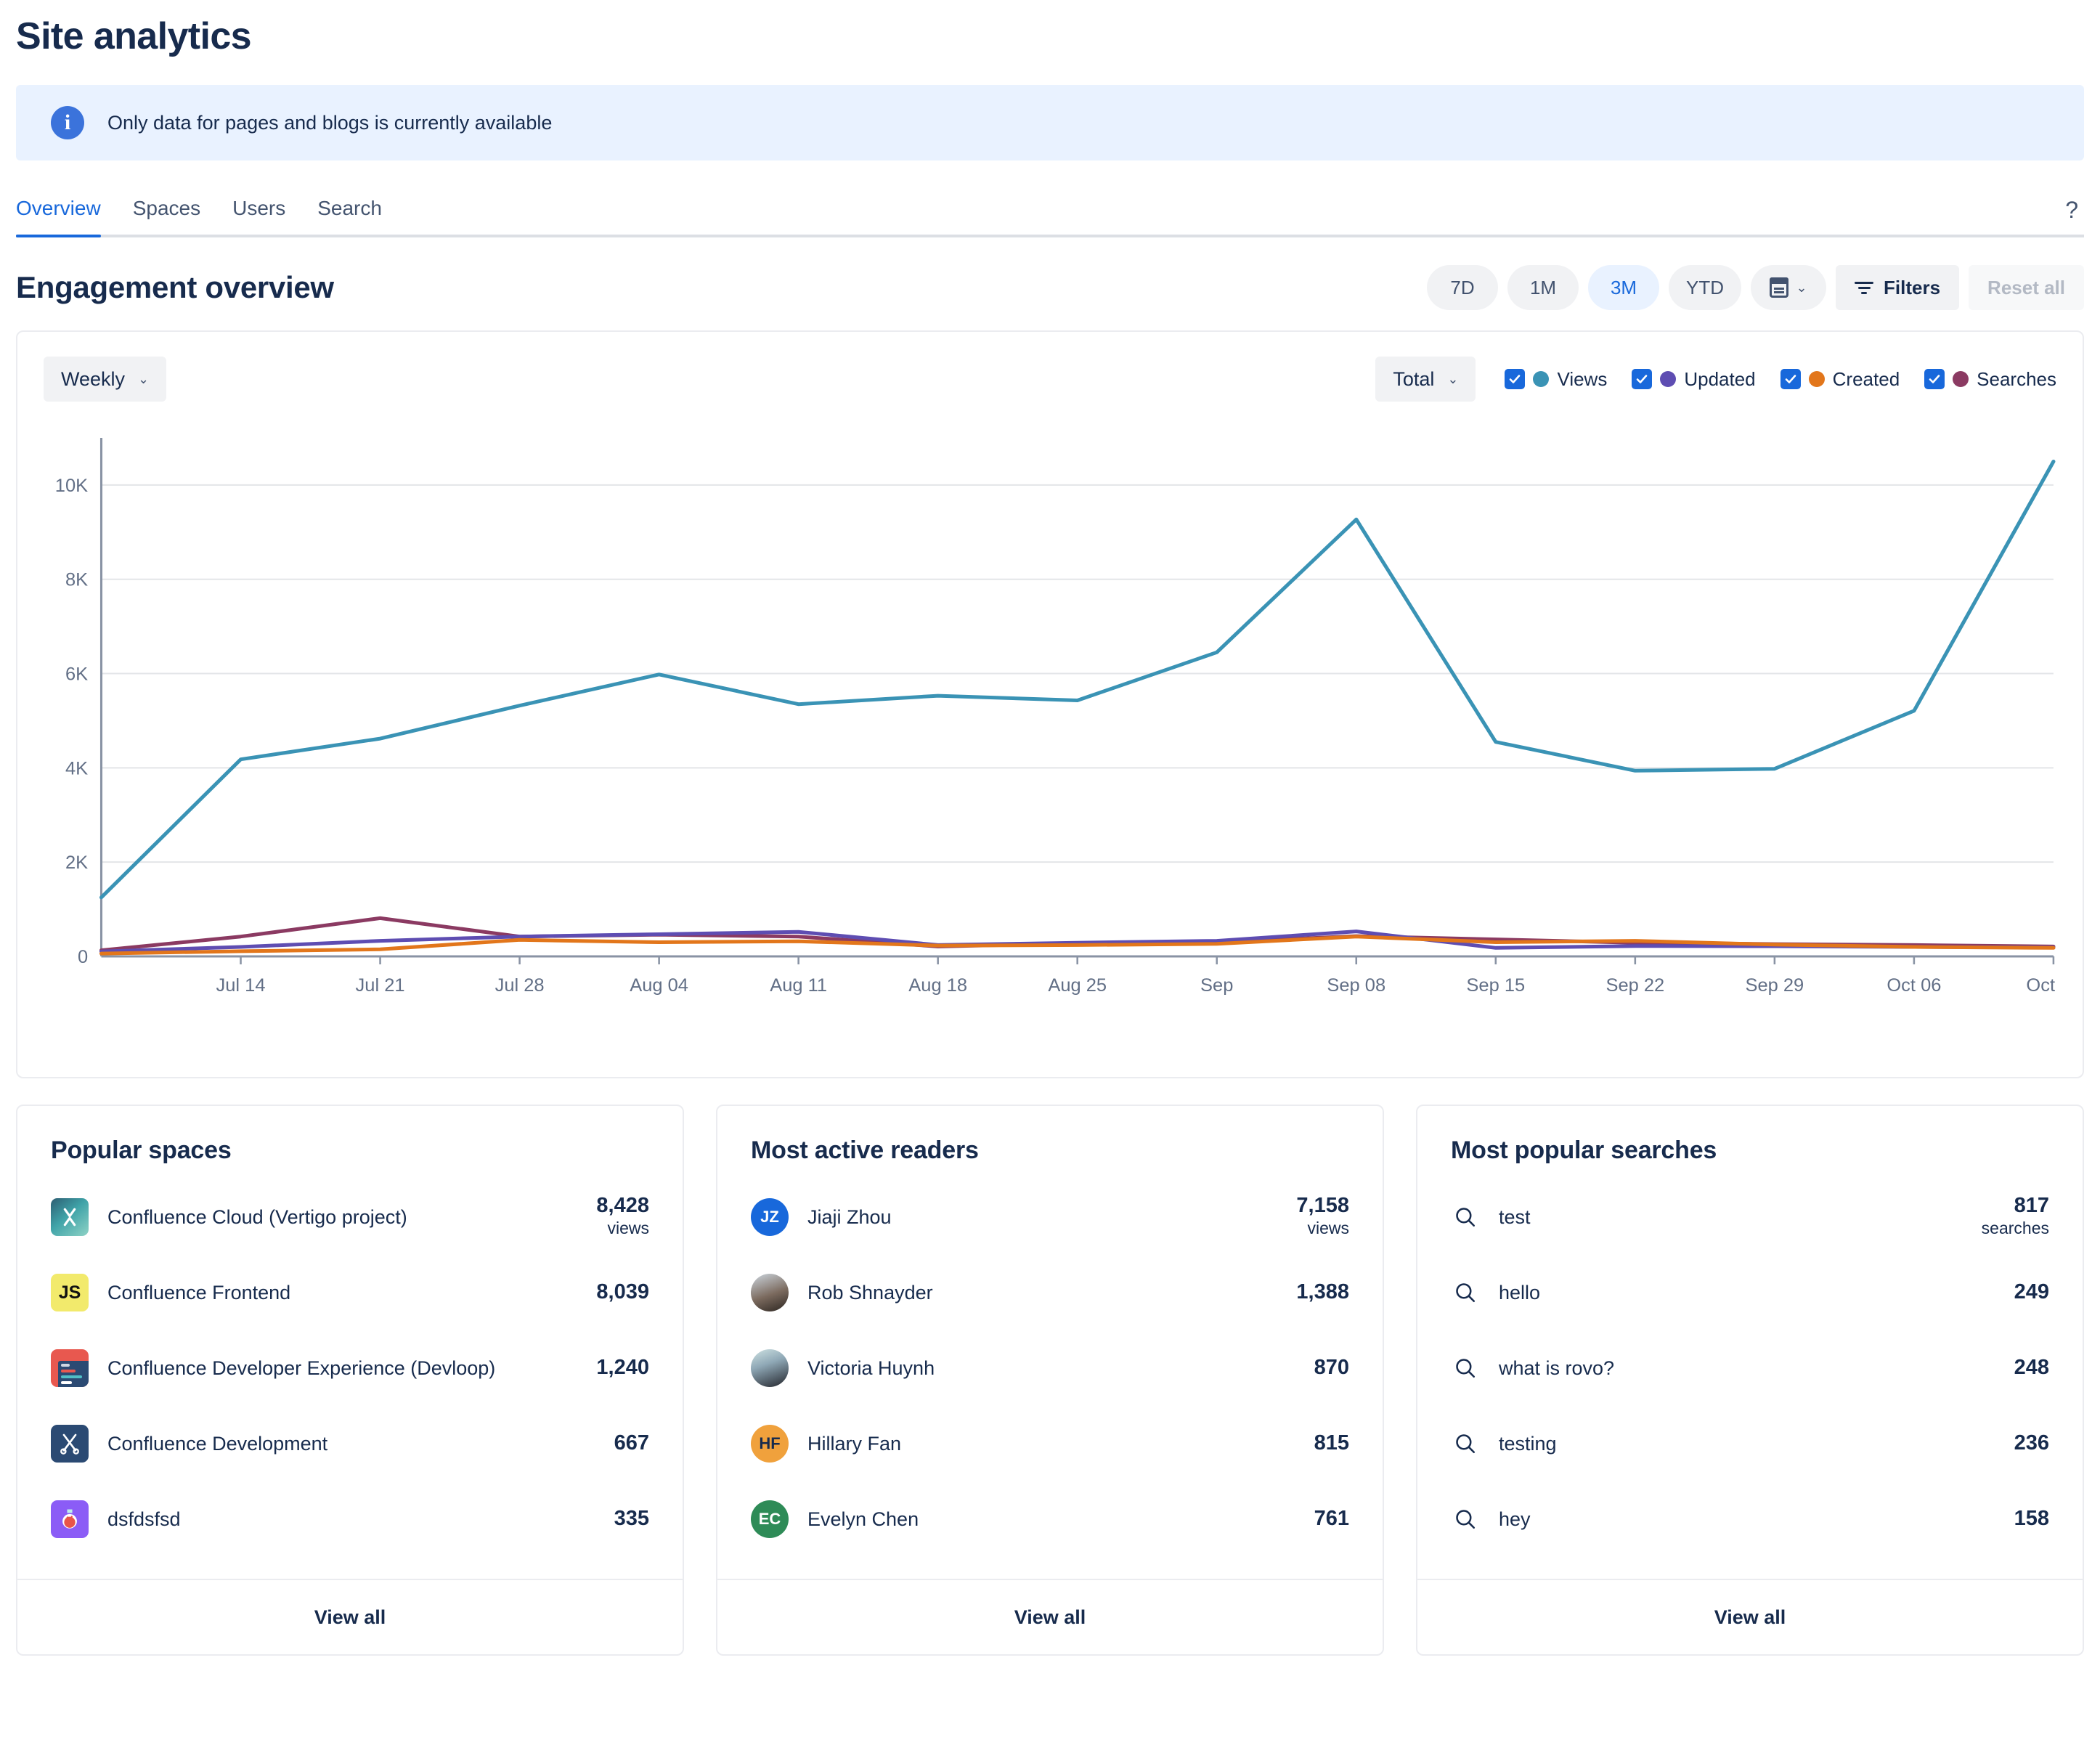 Image resolution: width=2100 pixels, height=1753 pixels. What do you see at coordinates (622, 1206) in the screenshot?
I see `list-item-number: 8,428` at bounding box center [622, 1206].